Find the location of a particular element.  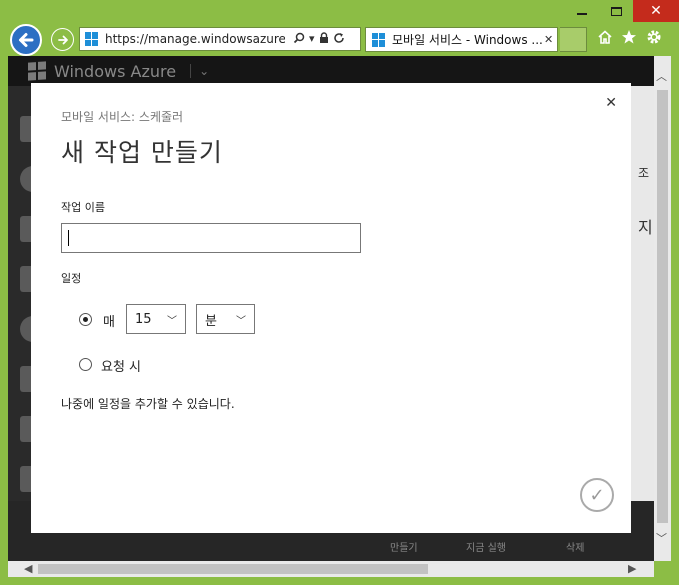

unit-select: 분 ﹀ is located at coordinates (225, 319).